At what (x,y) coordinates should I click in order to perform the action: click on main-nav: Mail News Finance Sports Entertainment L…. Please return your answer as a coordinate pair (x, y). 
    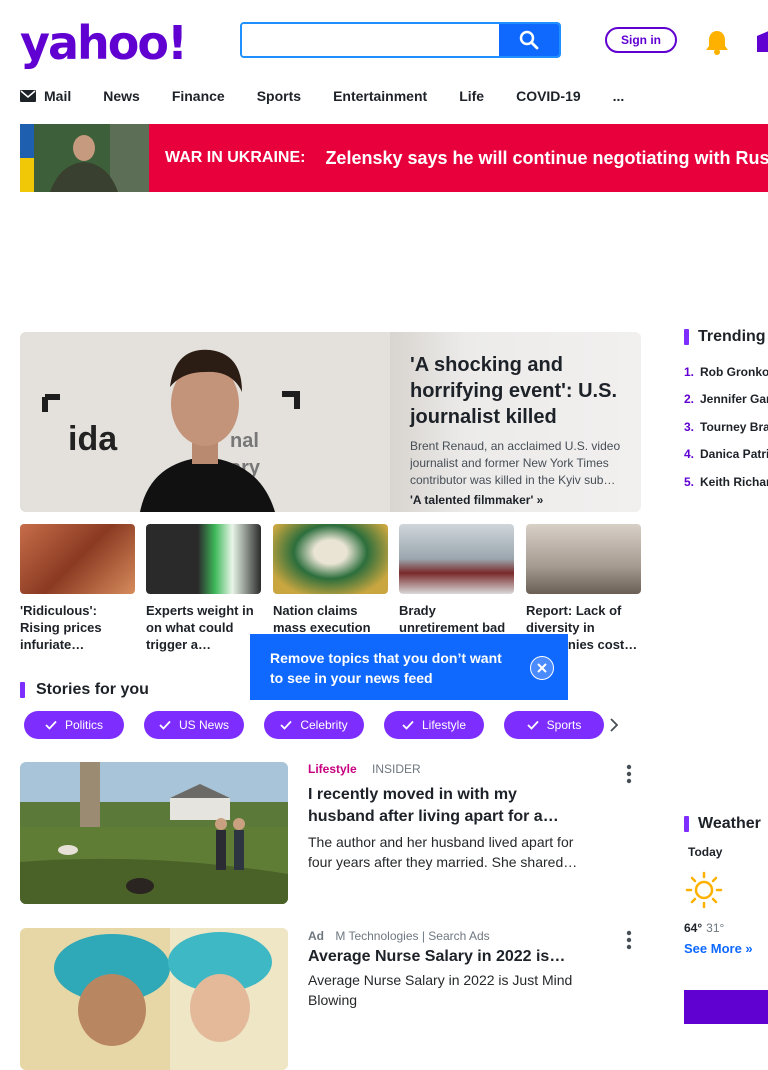
    Looking at the image, I should click on (338, 96).